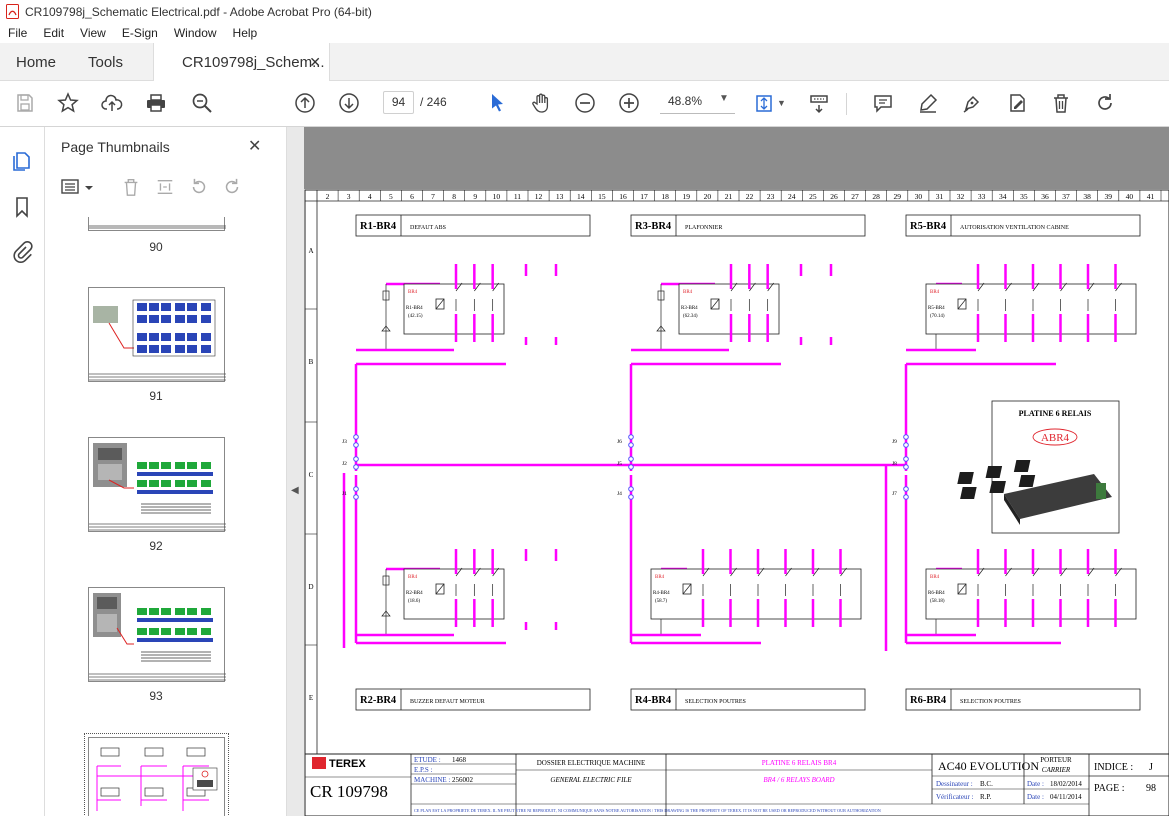 The height and width of the screenshot is (816, 1169). What do you see at coordinates (1017, 103) in the screenshot?
I see `edit-pdf-icon` at bounding box center [1017, 103].